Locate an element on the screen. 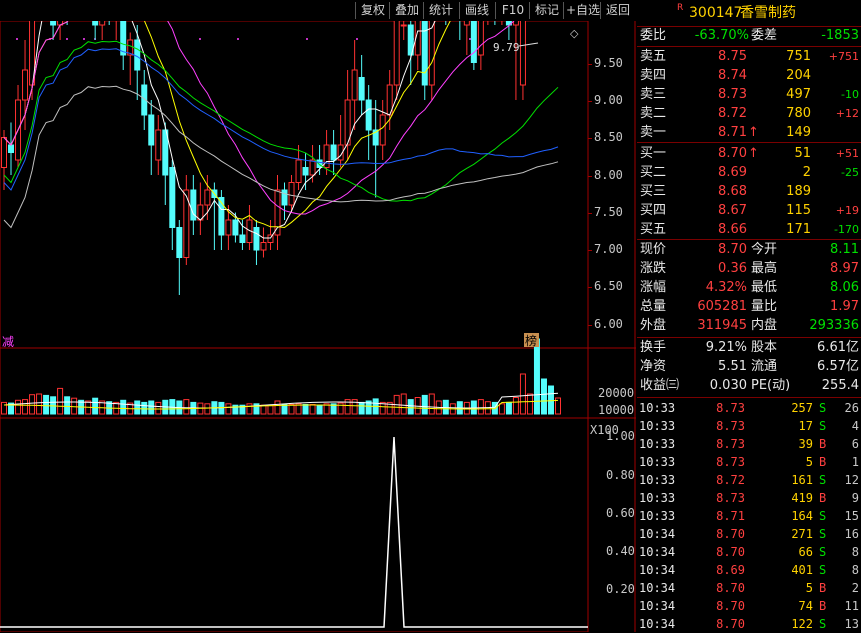 Image resolution: width=861 pixels, height=633 pixels. tick-count: 13 is located at coordinates (851, 624).